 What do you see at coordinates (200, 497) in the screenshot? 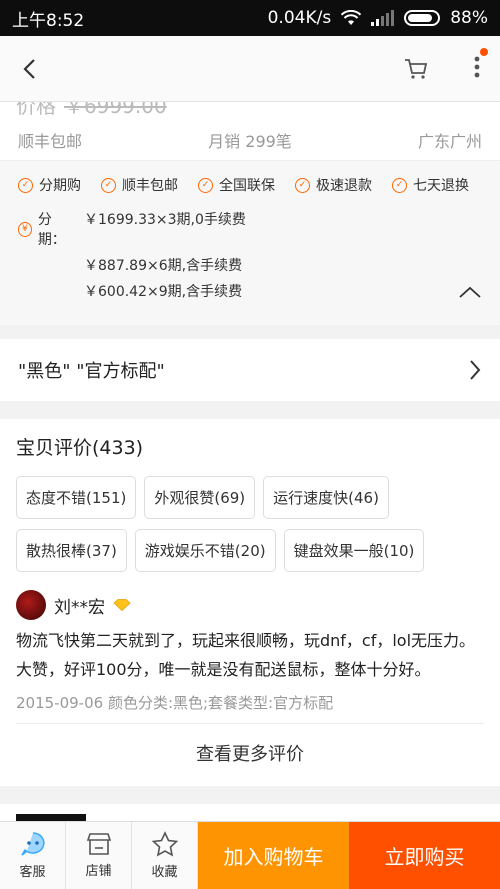
I see `review-tag: 外观很赞(69)` at bounding box center [200, 497].